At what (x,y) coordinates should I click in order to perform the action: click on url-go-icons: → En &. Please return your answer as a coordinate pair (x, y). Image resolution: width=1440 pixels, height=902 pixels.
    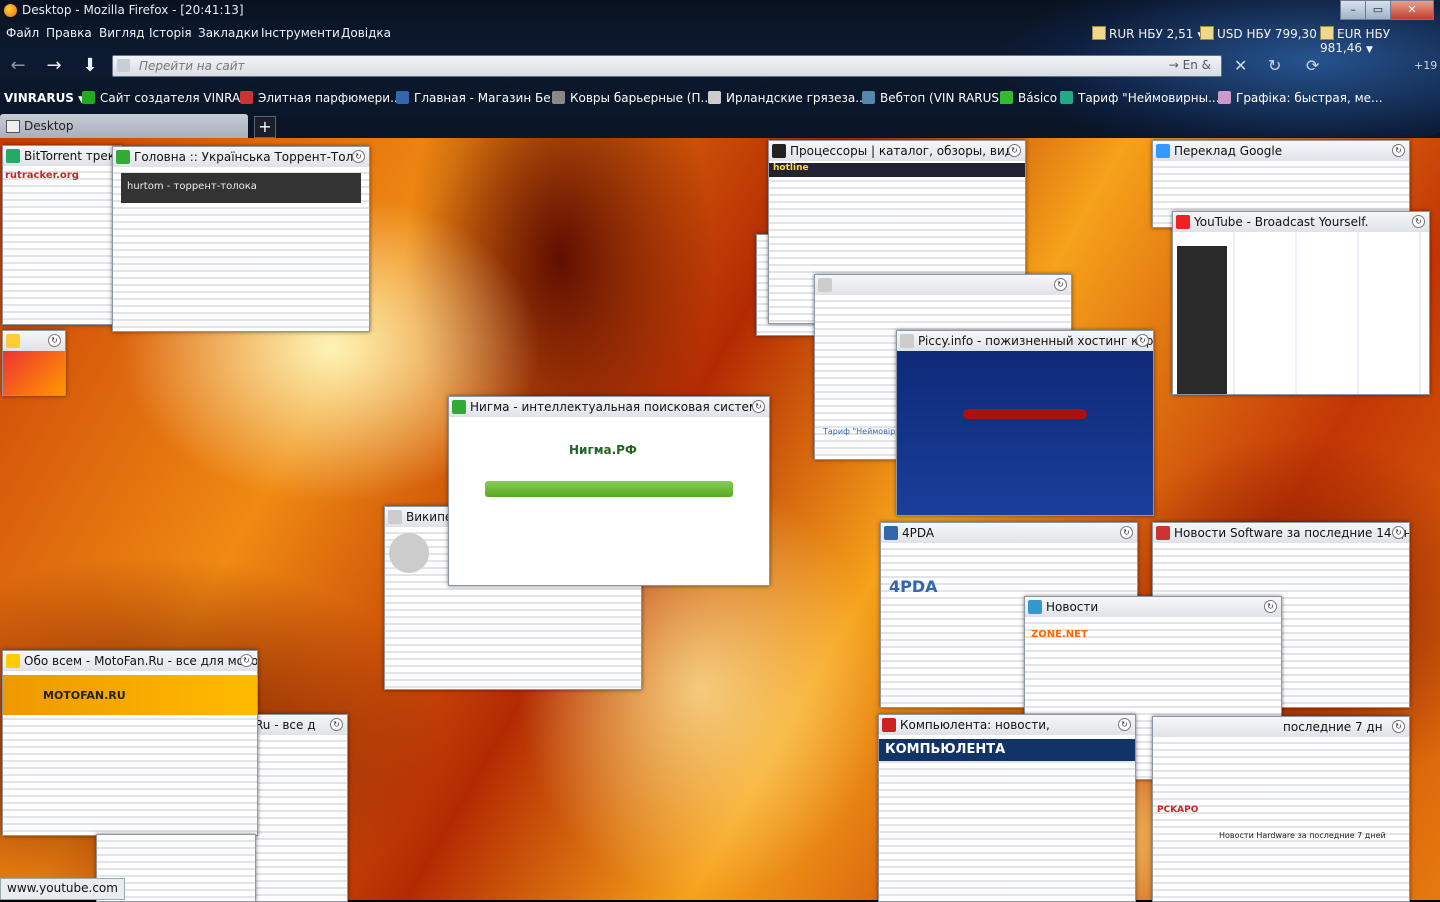
    Looking at the image, I should click on (1190, 65).